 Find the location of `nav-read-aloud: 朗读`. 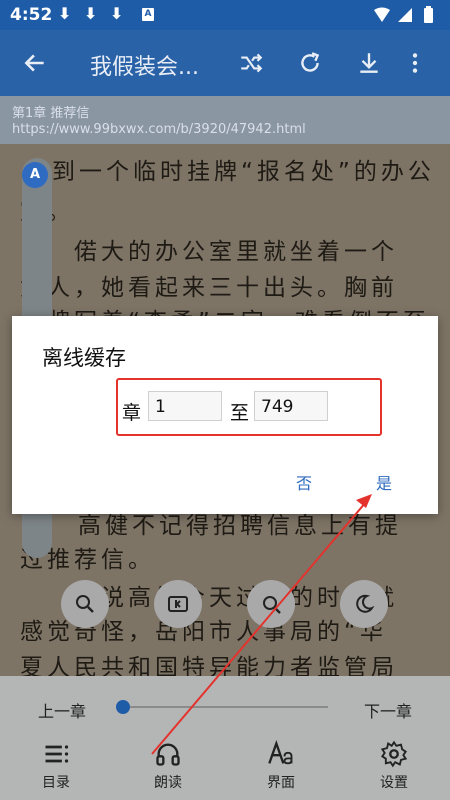

nav-read-aloud: 朗读 is located at coordinates (168, 765).